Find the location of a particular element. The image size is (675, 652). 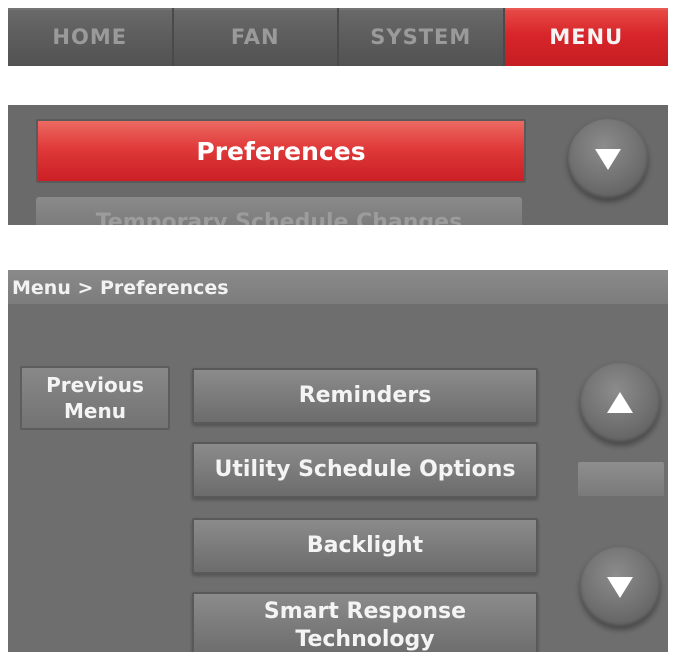

previous-menu-label-line1: Previous is located at coordinates (95, 385).